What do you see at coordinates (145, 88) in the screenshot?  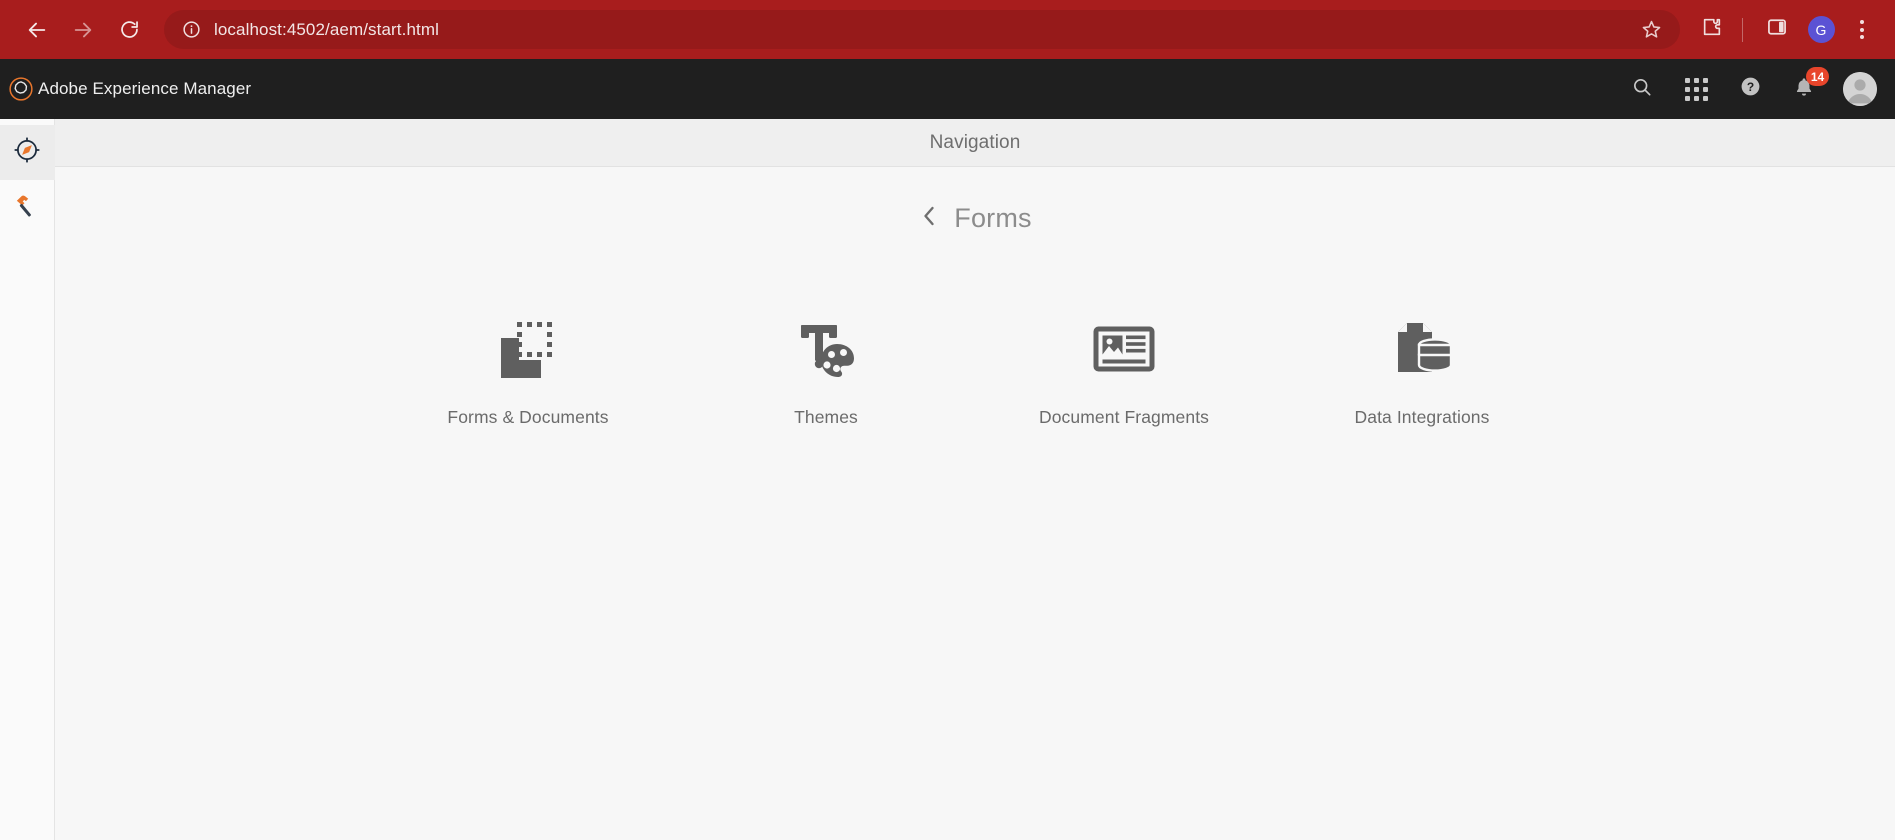 I see `aem-brand-text: Adobe Experience Manager` at bounding box center [145, 88].